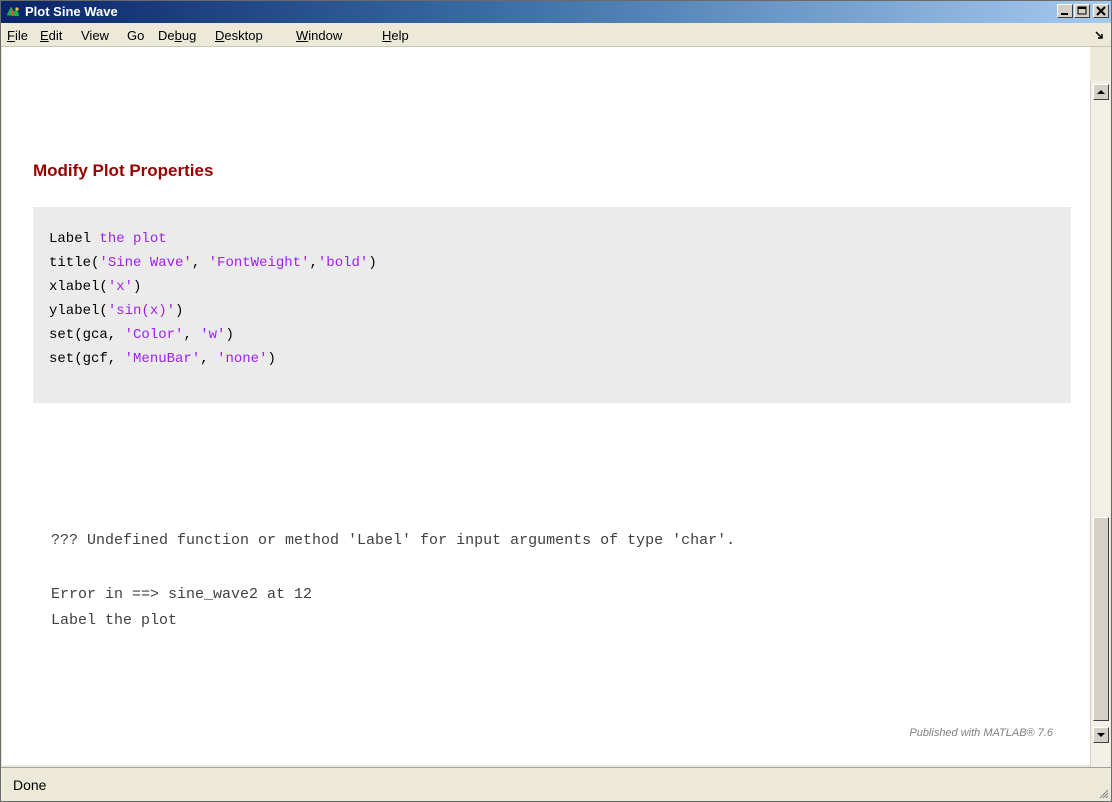 The height and width of the screenshot is (802, 1112). I want to click on code-line: xlabel('x'), so click(95, 287).